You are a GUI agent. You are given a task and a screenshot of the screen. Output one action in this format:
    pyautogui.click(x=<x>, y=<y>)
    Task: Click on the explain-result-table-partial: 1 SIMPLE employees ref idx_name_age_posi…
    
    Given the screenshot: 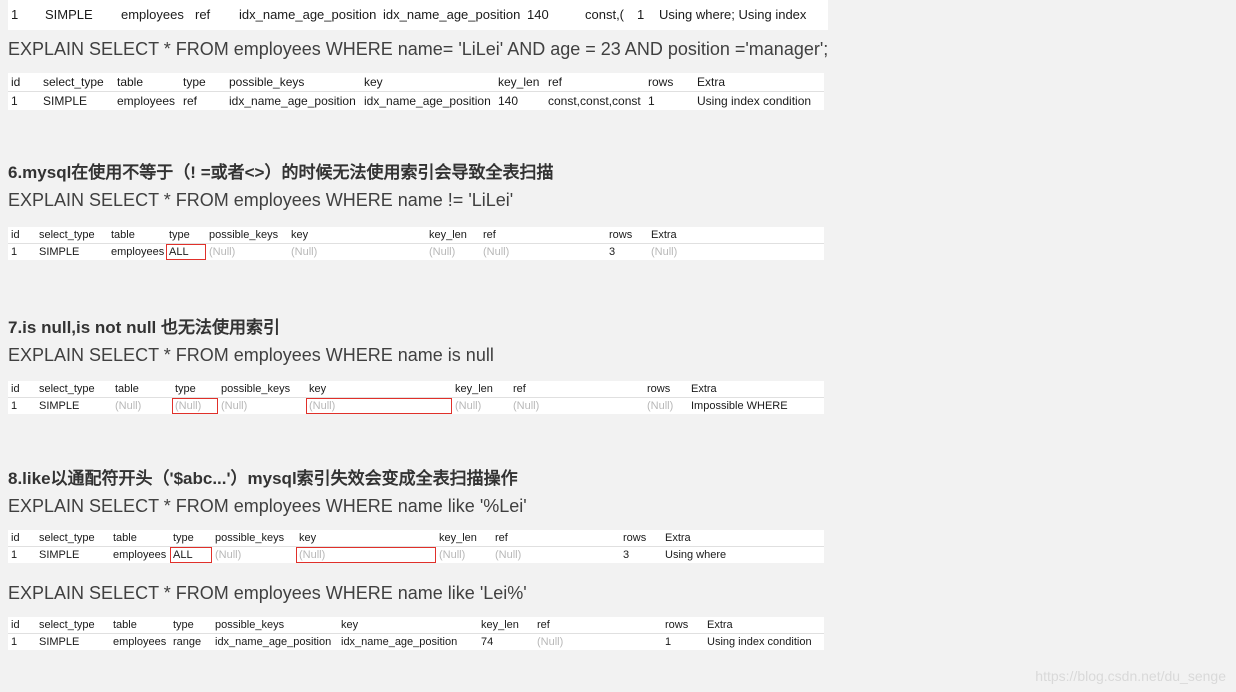 What is the action you would take?
    pyautogui.click(x=418, y=15)
    